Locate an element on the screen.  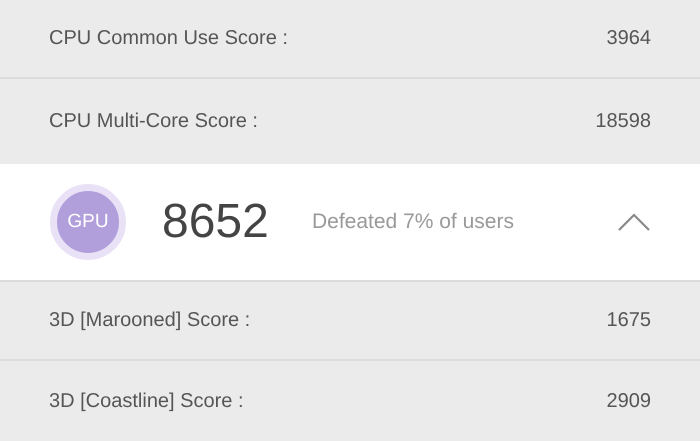
gpu-score: 8652 is located at coordinates (216, 222).